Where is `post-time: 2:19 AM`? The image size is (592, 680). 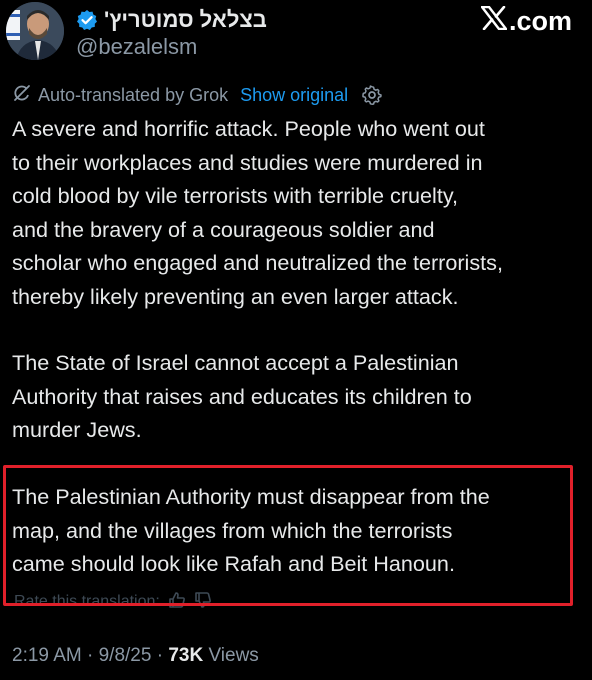
post-time: 2:19 AM is located at coordinates (47, 656).